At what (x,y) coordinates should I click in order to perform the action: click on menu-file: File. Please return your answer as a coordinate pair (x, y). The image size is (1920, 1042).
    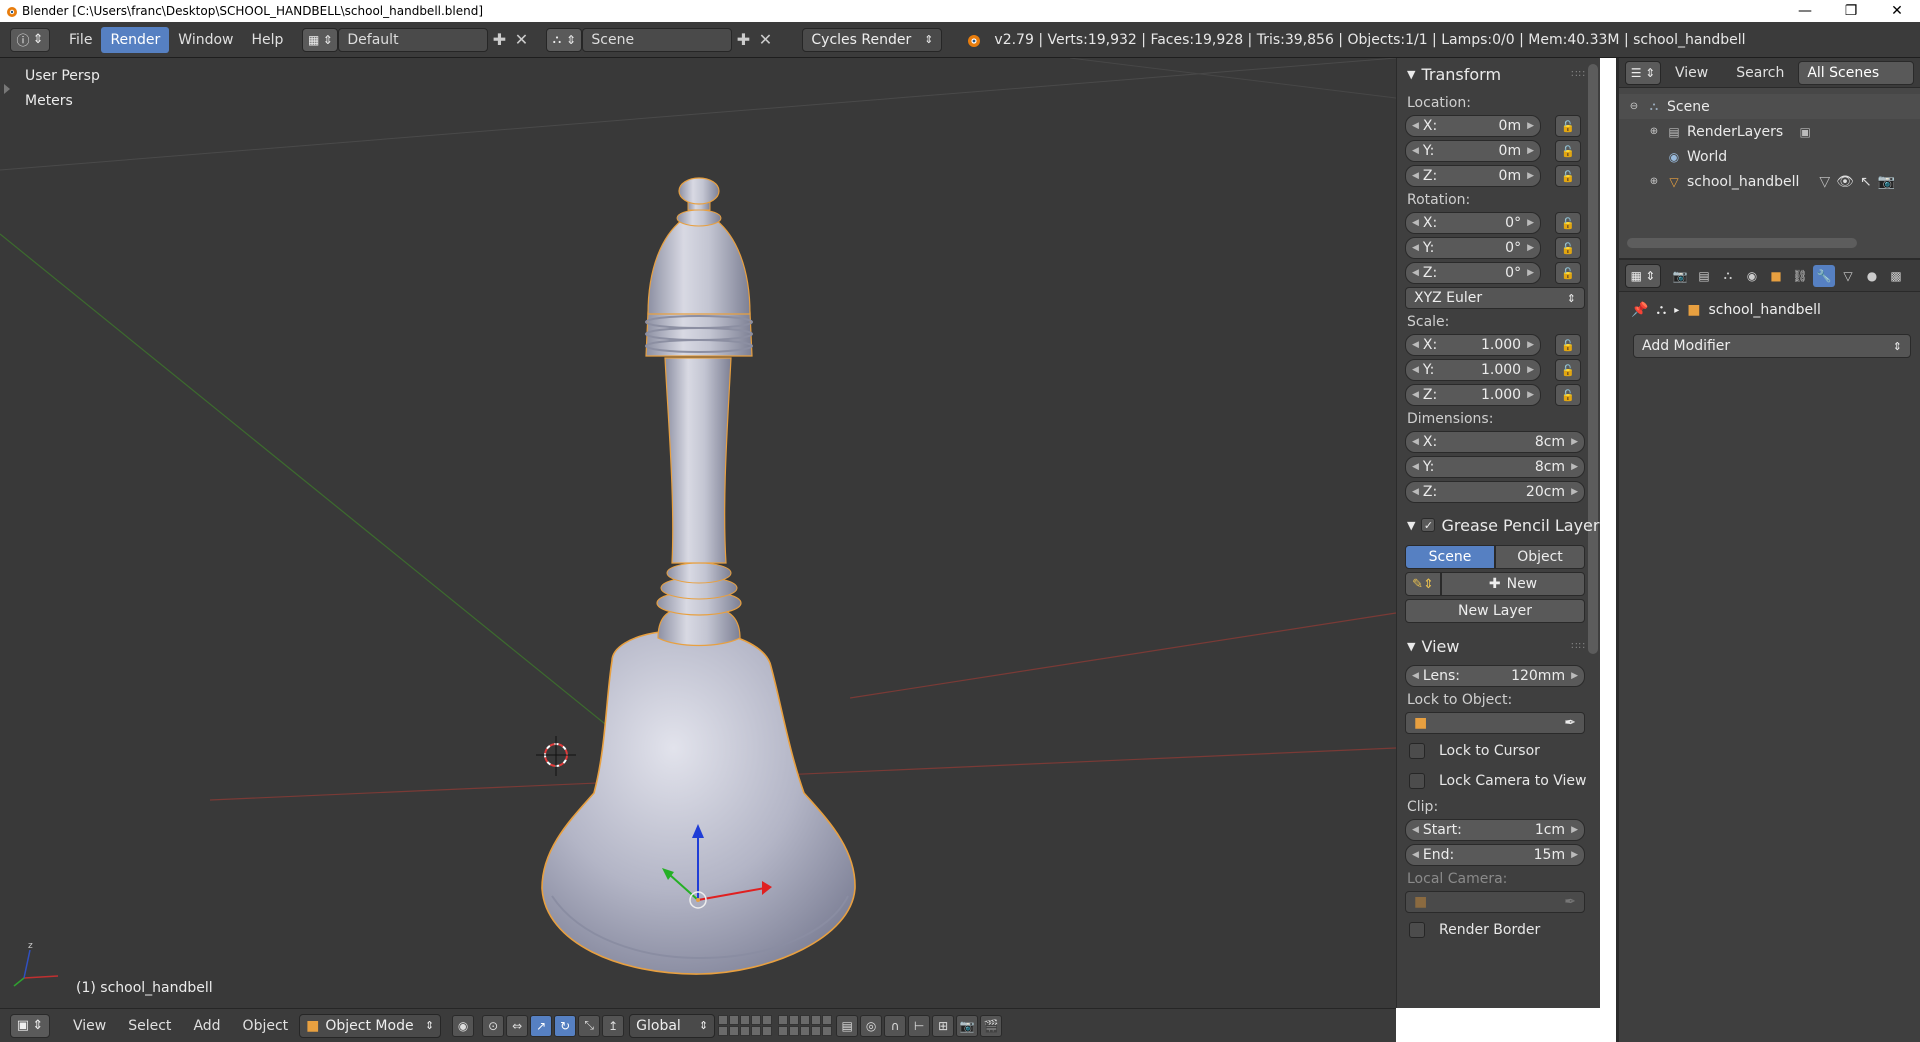
    Looking at the image, I should click on (80, 40).